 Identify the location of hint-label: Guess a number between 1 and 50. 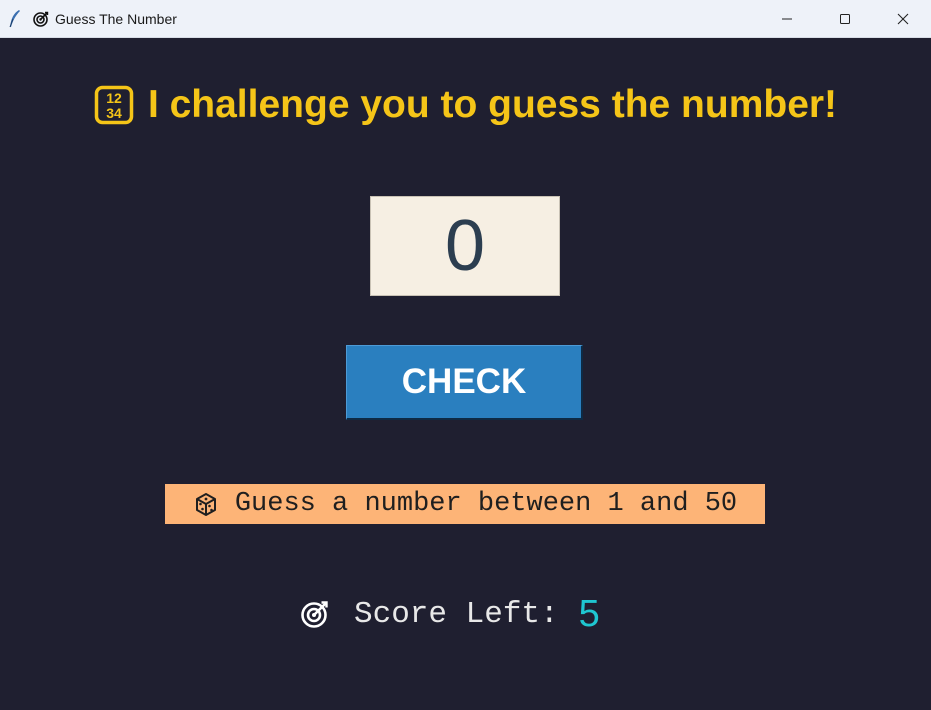
(465, 504).